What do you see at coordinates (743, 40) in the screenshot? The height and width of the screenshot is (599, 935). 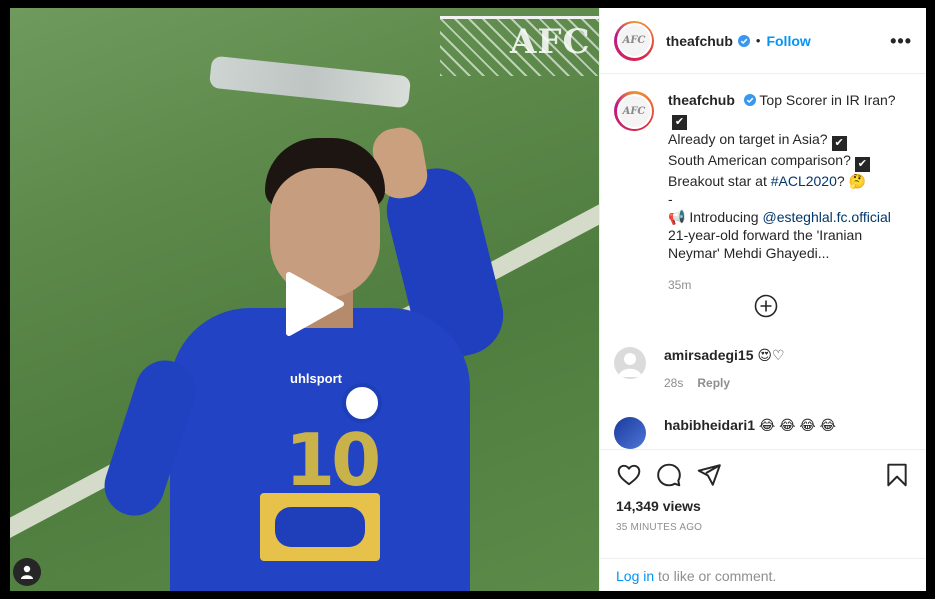 I see `verified-badge-icon` at bounding box center [743, 40].